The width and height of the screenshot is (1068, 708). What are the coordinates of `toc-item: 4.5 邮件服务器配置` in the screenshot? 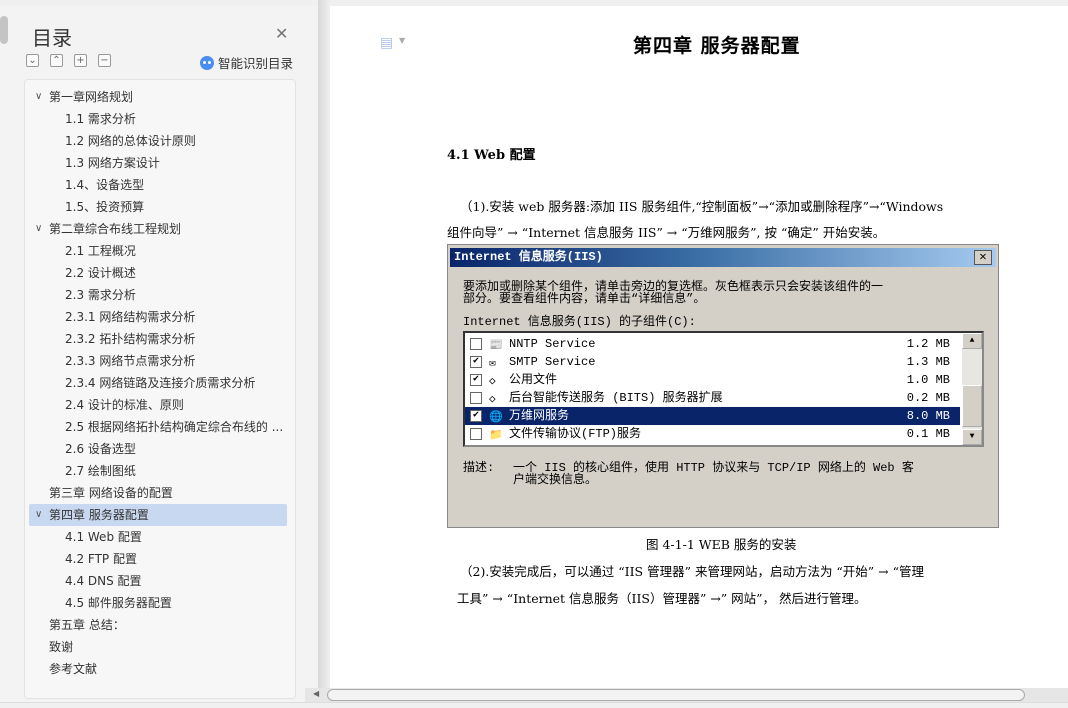 It's located at (158, 603).